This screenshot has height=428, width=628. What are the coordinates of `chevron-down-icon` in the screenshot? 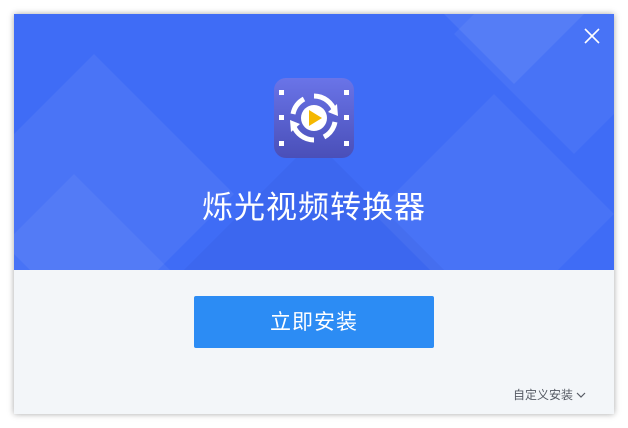 It's located at (581, 395).